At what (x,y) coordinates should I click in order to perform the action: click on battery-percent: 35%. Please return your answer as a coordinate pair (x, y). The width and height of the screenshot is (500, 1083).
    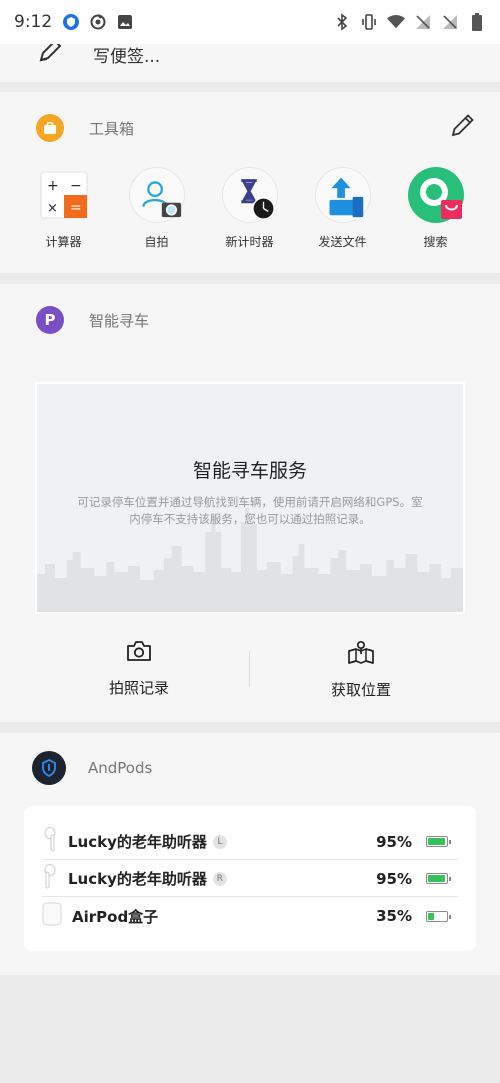
    Looking at the image, I should click on (394, 916).